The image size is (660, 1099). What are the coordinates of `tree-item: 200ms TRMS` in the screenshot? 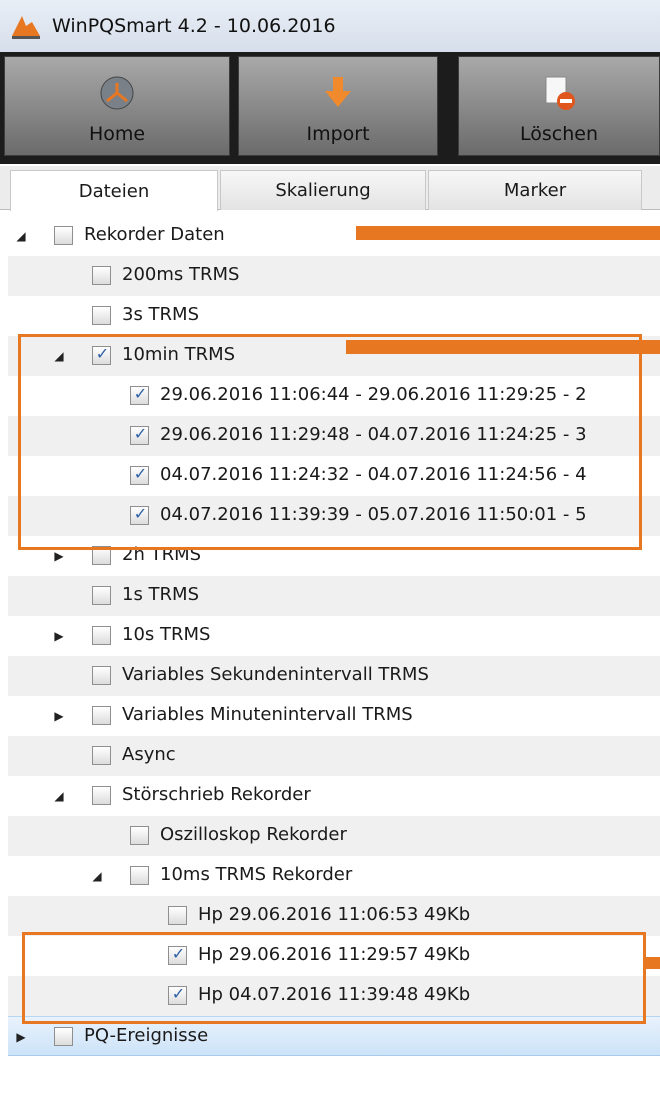 It's located at (334, 276).